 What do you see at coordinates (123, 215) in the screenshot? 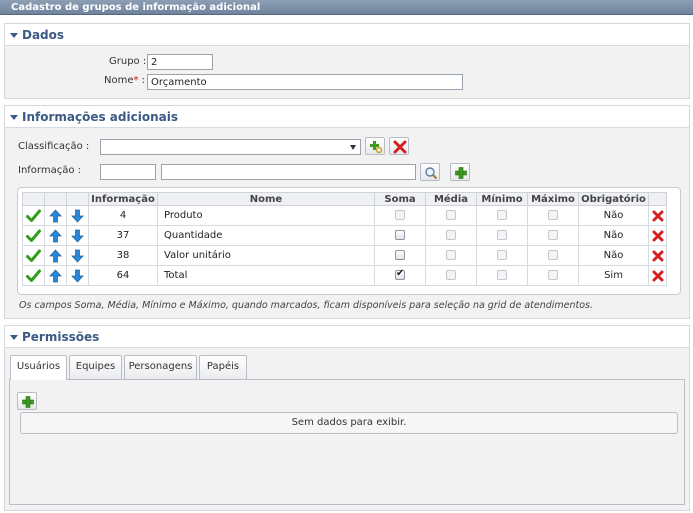
I see `row-codigo-cell: 4` at bounding box center [123, 215].